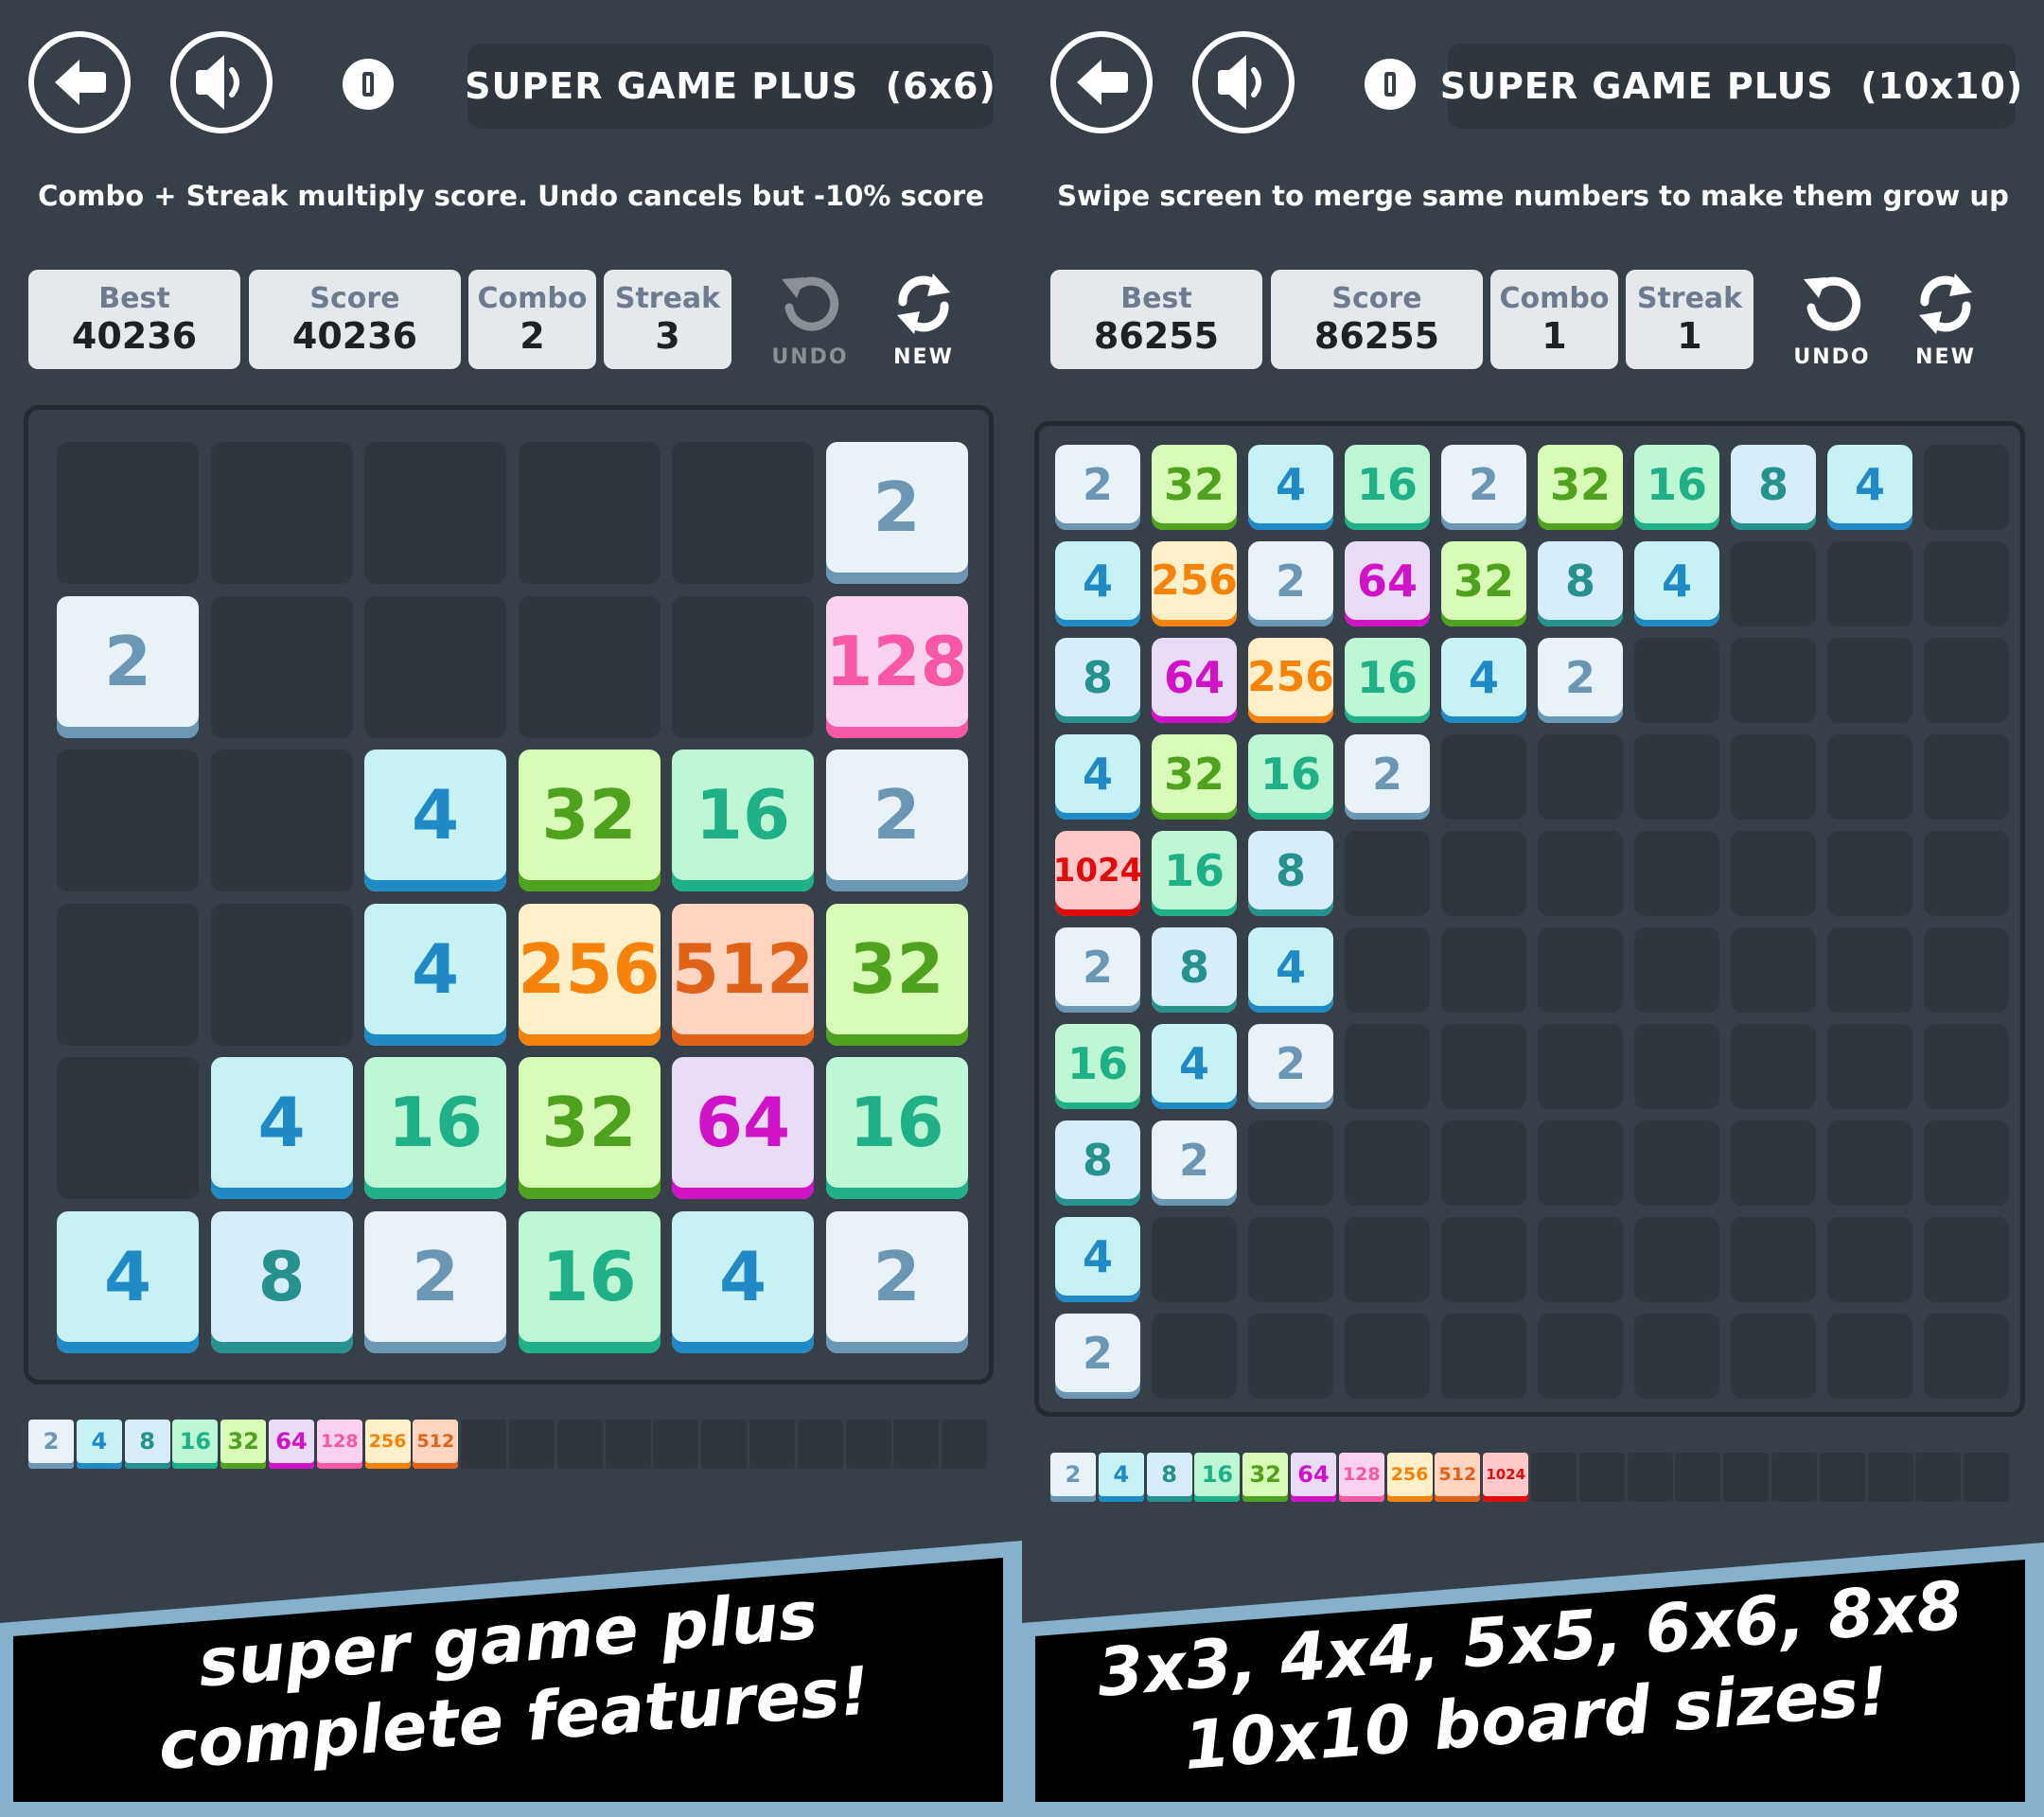 The height and width of the screenshot is (1817, 2044). What do you see at coordinates (511, 1675) in the screenshot?
I see `promo-banner: super game plus complete features!` at bounding box center [511, 1675].